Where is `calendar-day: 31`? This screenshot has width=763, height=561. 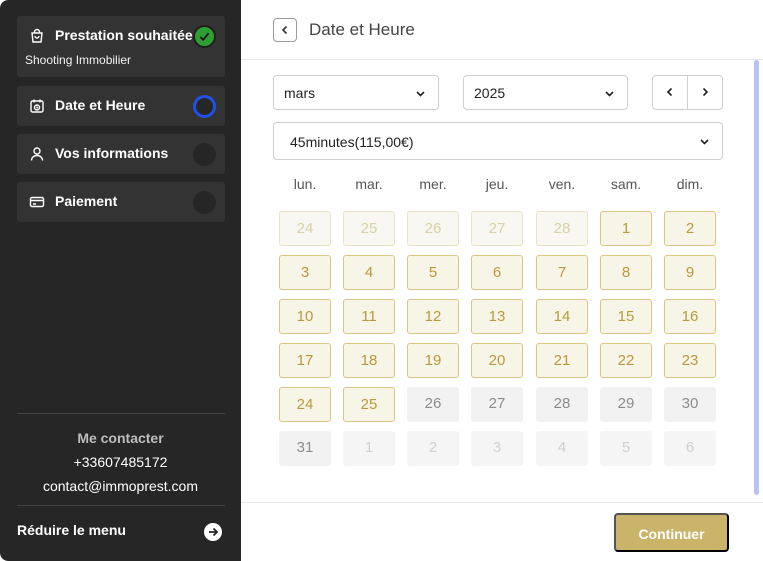
calendar-day: 31 is located at coordinates (305, 448).